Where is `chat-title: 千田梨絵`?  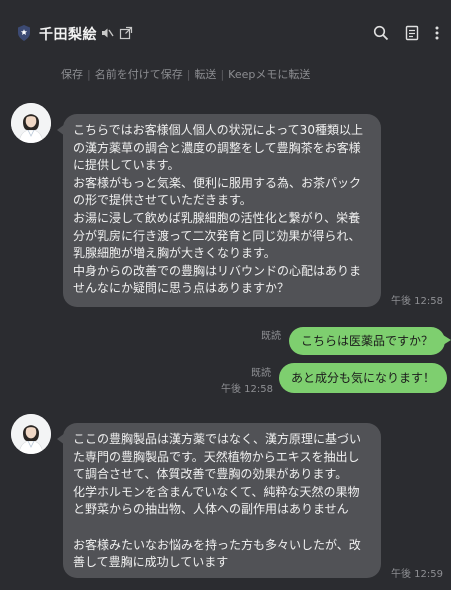
chat-title: 千田梨絵 is located at coordinates (68, 34).